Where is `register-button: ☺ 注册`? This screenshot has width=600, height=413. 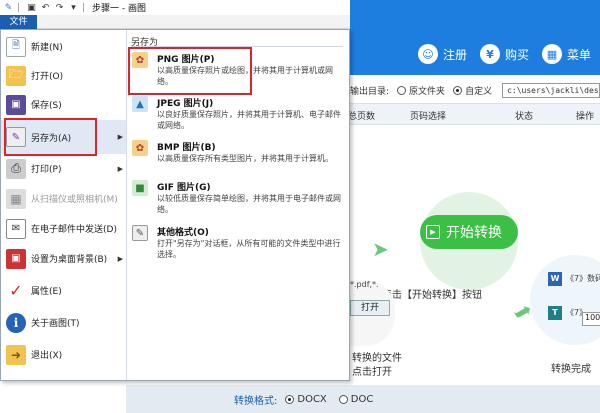 register-button: ☺ 注册 is located at coordinates (442, 54).